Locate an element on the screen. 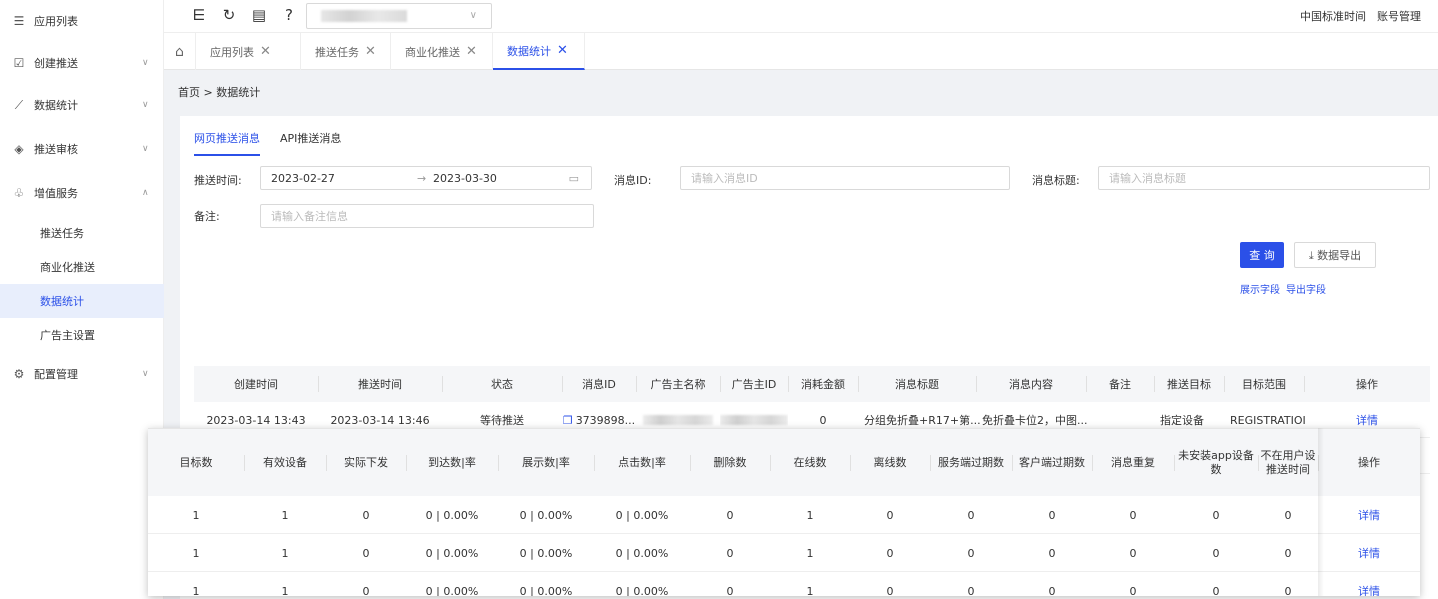 This screenshot has width=1438, height=599. tab-web-push: 网页推送消息 is located at coordinates (227, 143).